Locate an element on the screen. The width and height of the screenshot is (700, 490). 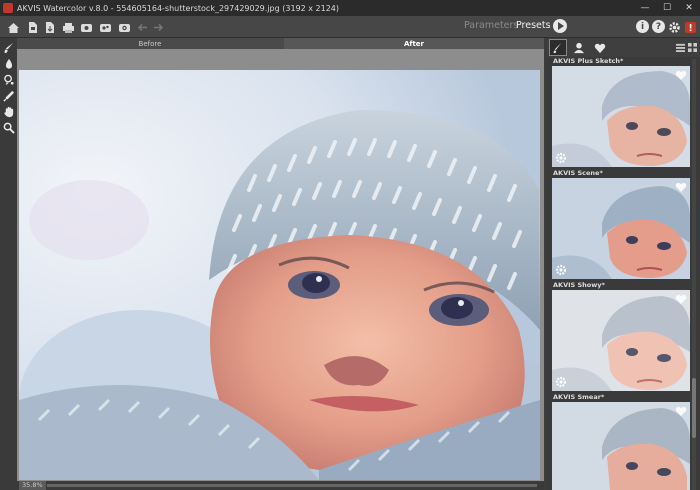
hand-tool-icon is located at coordinates (8, 111).